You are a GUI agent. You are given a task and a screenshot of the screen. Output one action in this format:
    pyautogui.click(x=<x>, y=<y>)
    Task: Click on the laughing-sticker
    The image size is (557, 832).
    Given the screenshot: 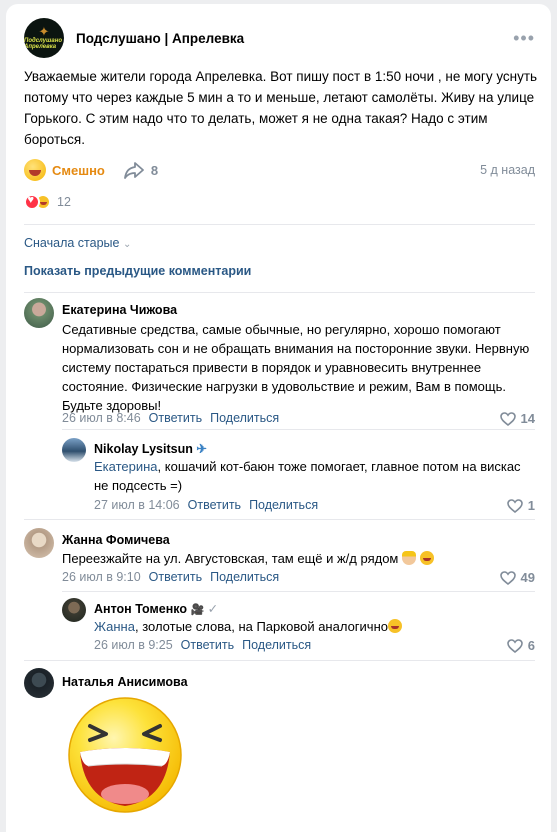 What is the action you would take?
    pyautogui.click(x=125, y=755)
    